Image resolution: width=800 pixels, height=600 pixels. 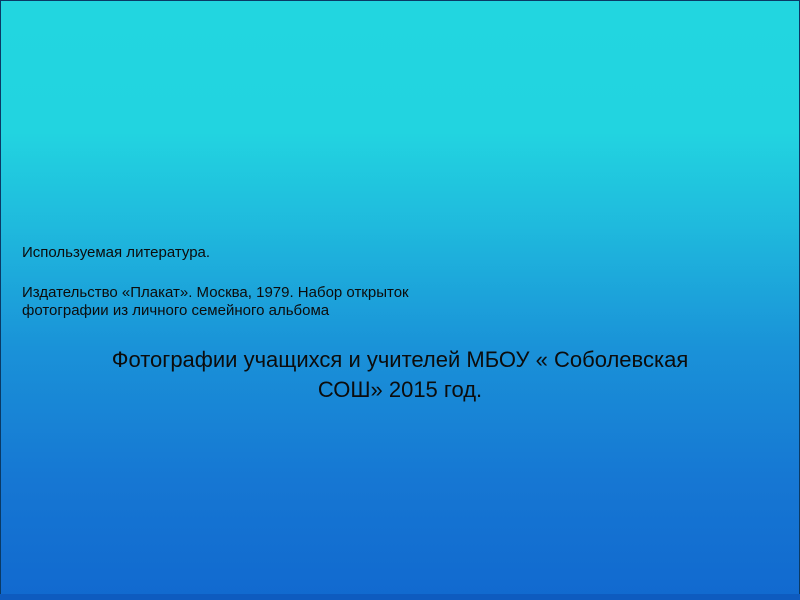 What do you see at coordinates (176, 310) in the screenshot?
I see `reference-item-album: фотографии из личного семейного альбома` at bounding box center [176, 310].